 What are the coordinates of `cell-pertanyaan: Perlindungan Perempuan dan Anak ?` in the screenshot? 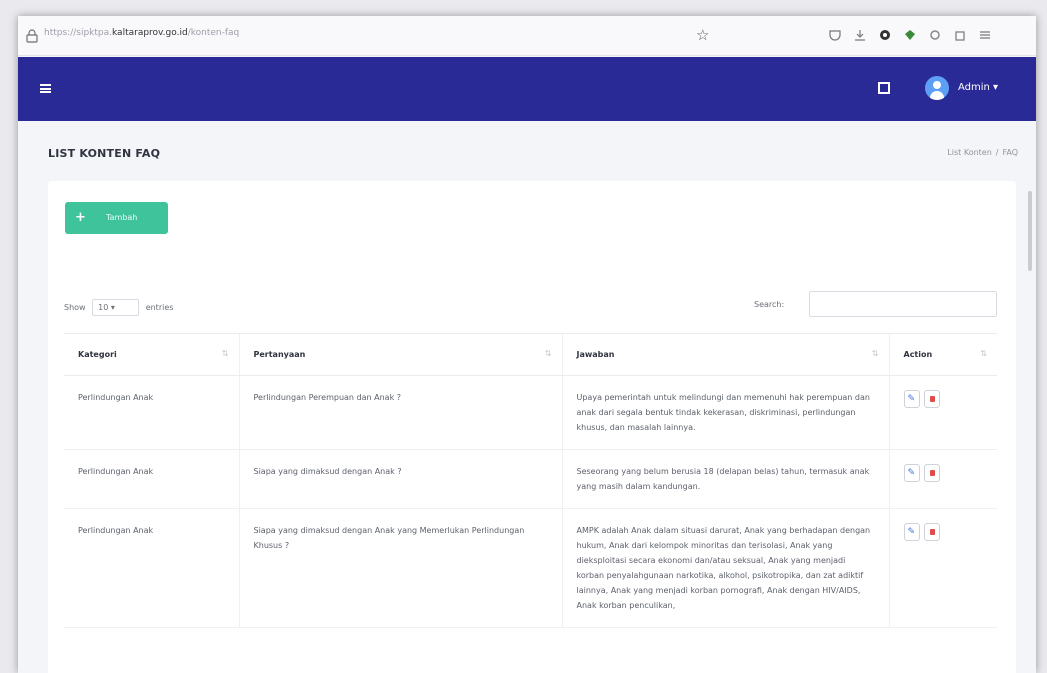 It's located at (400, 412).